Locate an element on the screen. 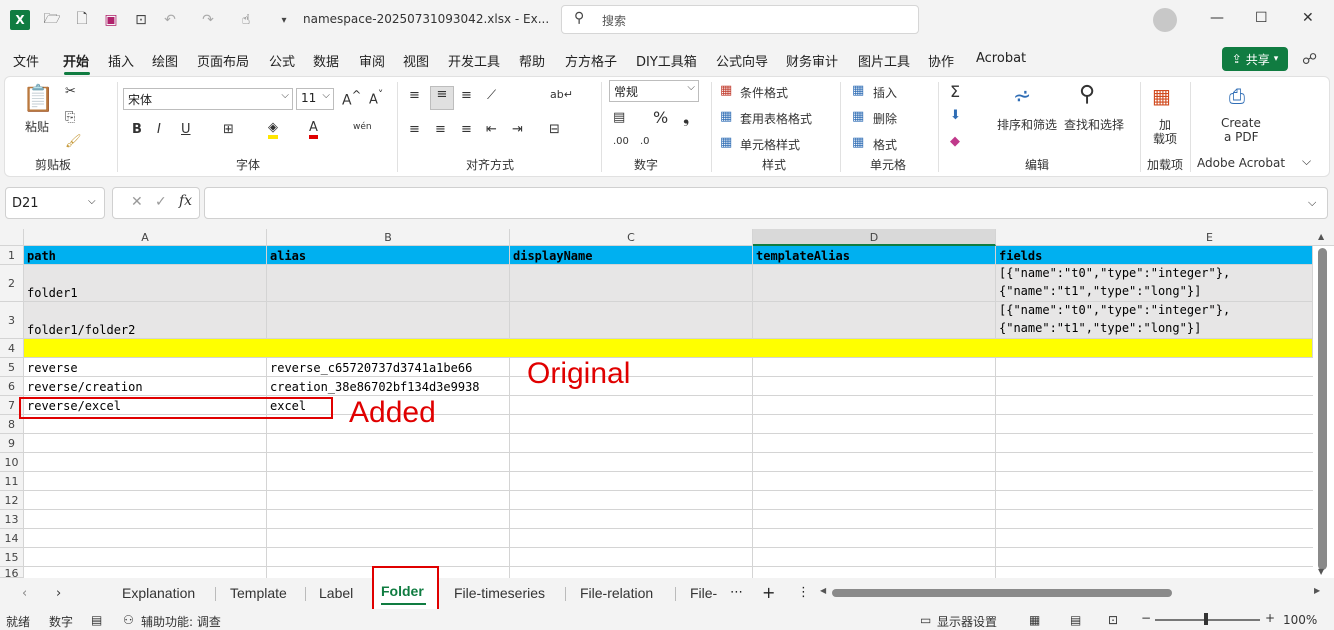 The height and width of the screenshot is (630, 1334). menu-acrobat: Acrobat is located at coordinates (1001, 58).